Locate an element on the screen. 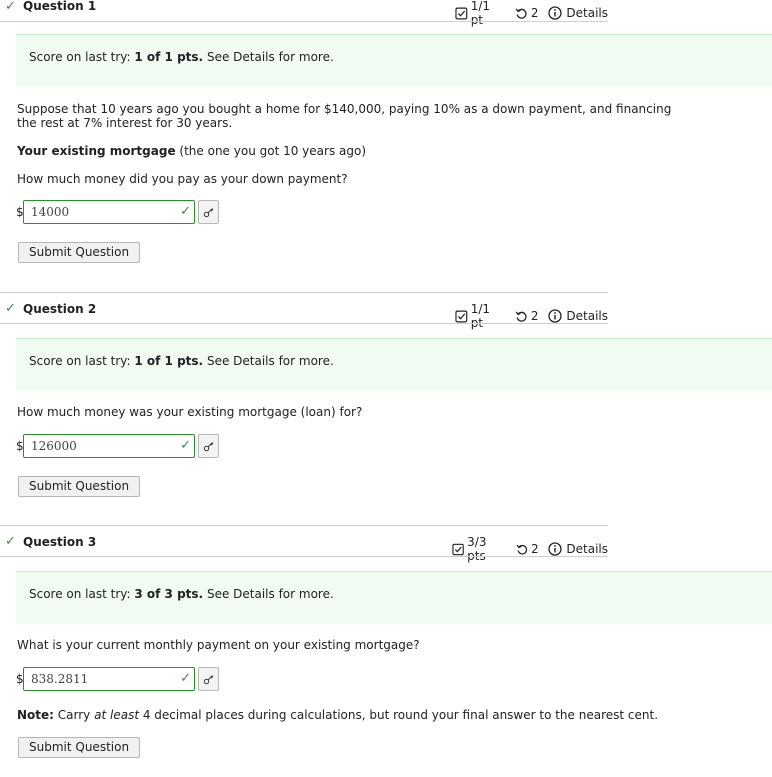  question-meta: 3/3 pts 2 Details is located at coordinates (530, 549).